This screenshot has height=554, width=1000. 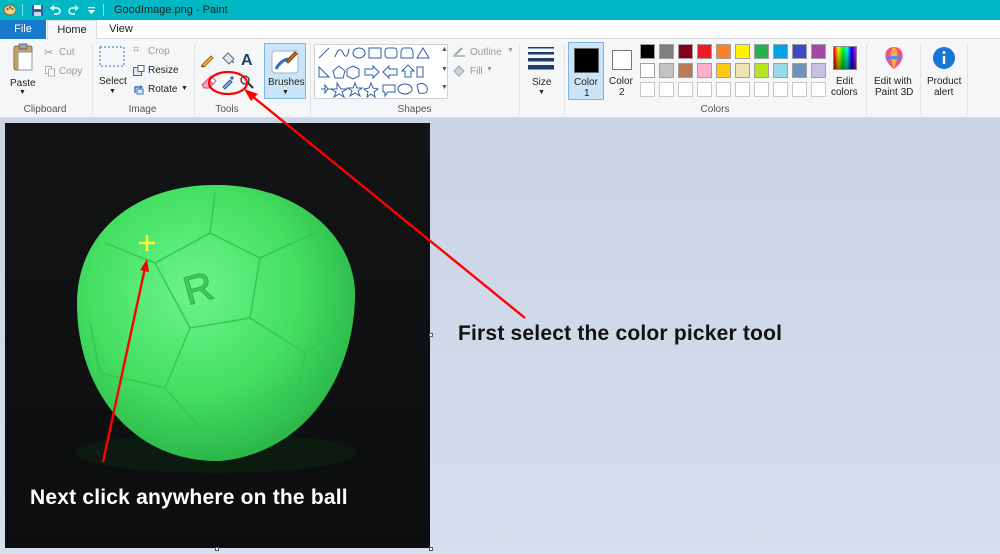 What do you see at coordinates (124, 365) in the screenshot?
I see `arrow-to-ball` at bounding box center [124, 365].